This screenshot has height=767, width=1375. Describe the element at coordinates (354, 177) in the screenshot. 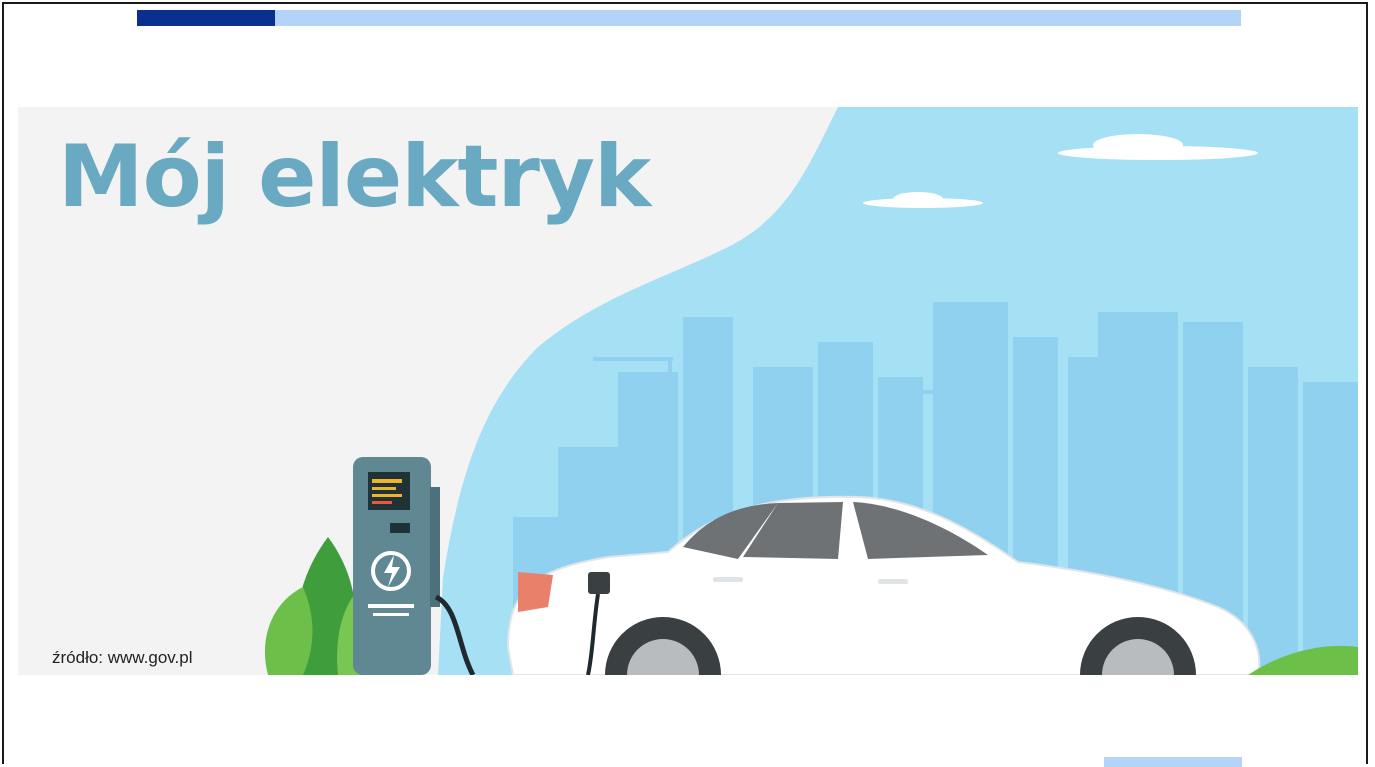

I see `banner-title: Mój elektryk` at that location.